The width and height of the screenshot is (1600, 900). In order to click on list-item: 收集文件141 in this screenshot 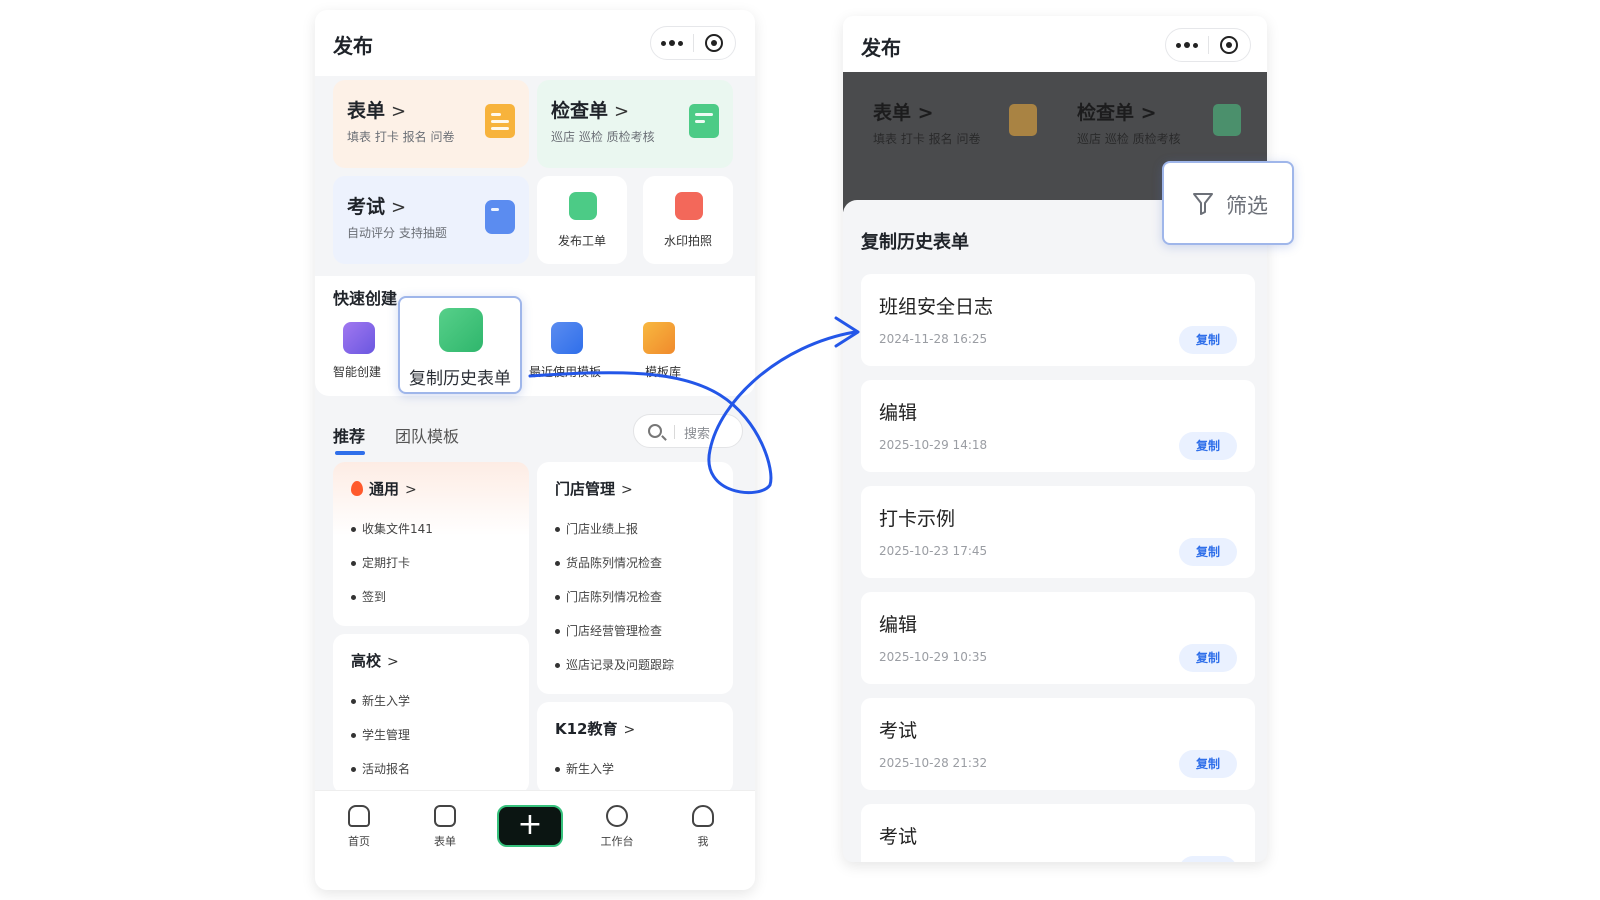, I will do `click(392, 528)`.